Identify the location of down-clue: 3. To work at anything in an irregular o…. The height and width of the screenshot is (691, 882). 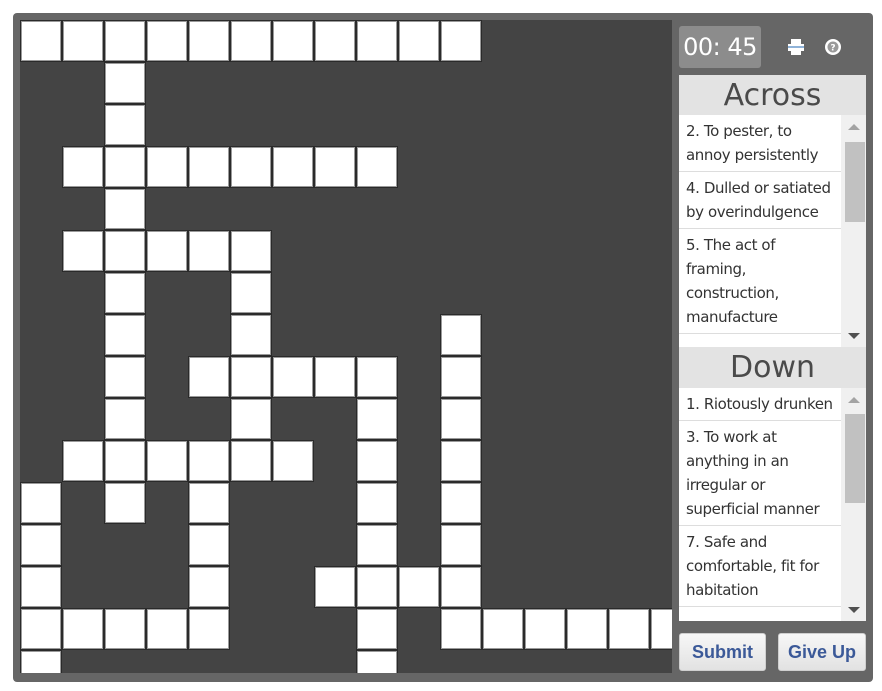
(760, 473).